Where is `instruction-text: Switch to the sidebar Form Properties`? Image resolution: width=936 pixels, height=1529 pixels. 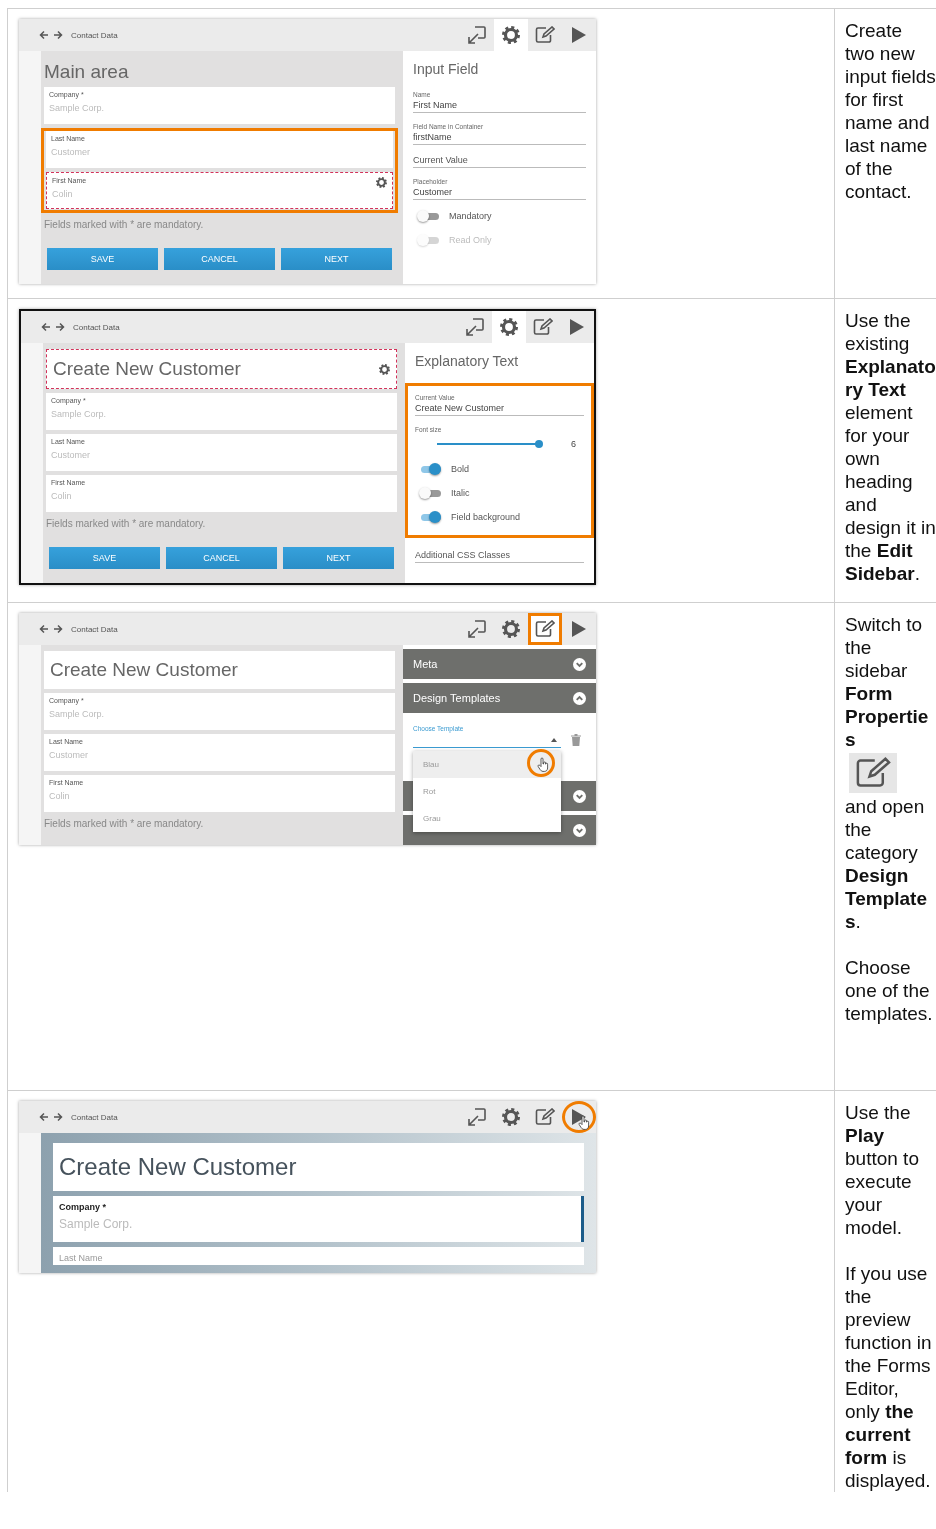
instruction-text: Switch to the sidebar Form Properties is located at coordinates (887, 682).